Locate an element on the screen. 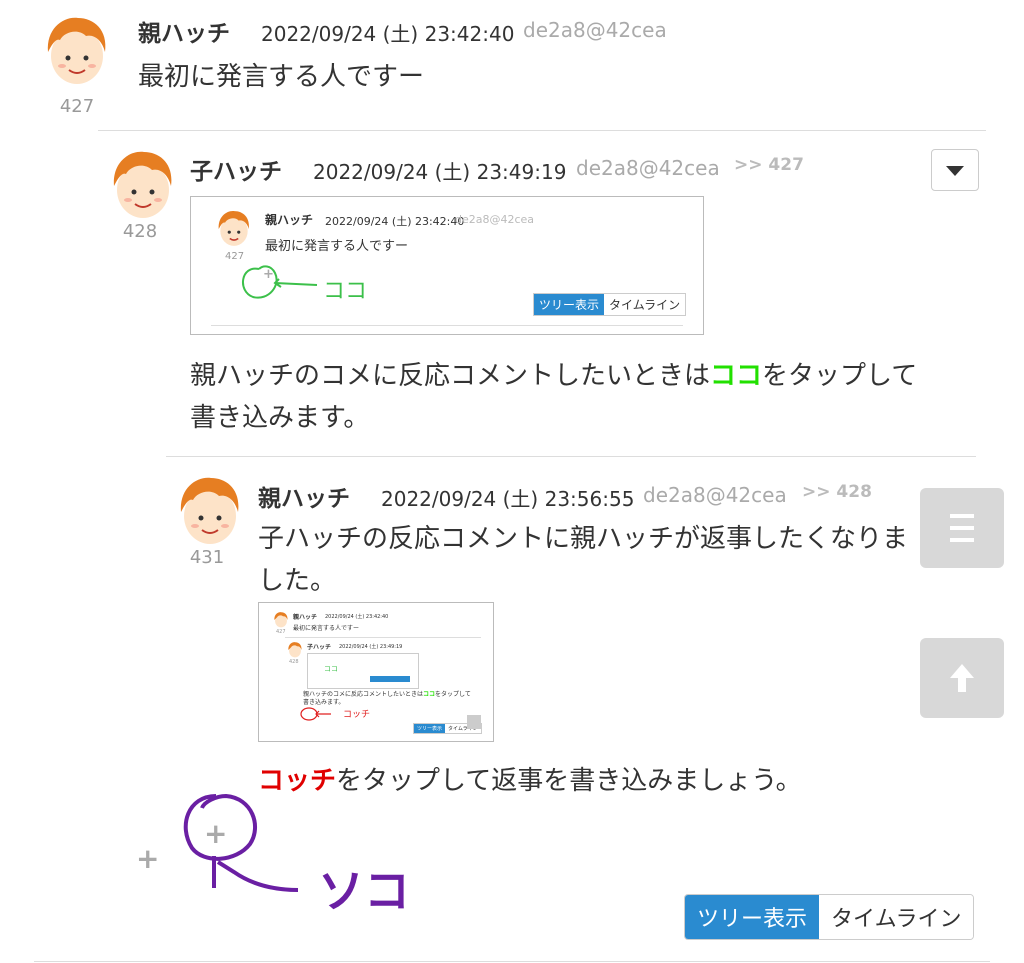 The height and width of the screenshot is (963, 1024). post-date: 2022/09/24 (土) 23:49:19 is located at coordinates (440, 172).